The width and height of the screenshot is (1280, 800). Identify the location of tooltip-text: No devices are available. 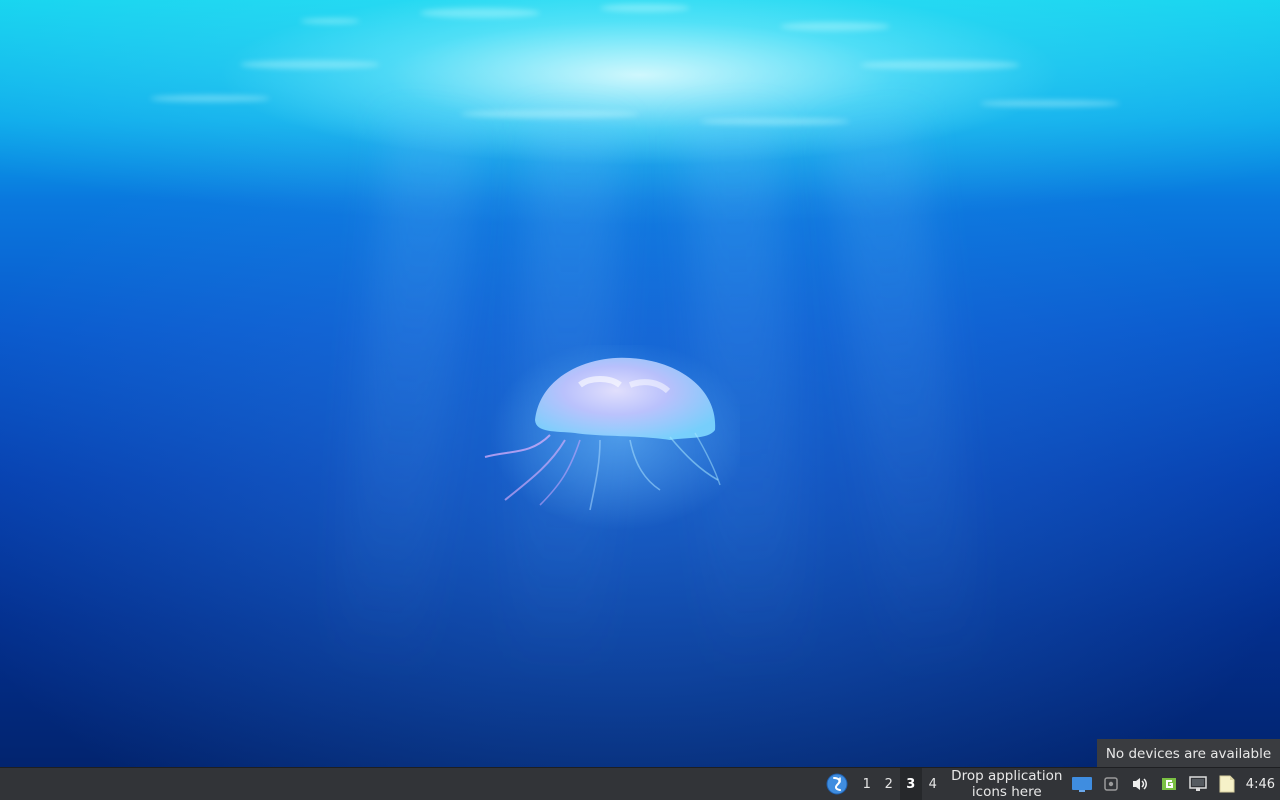
(1188, 753).